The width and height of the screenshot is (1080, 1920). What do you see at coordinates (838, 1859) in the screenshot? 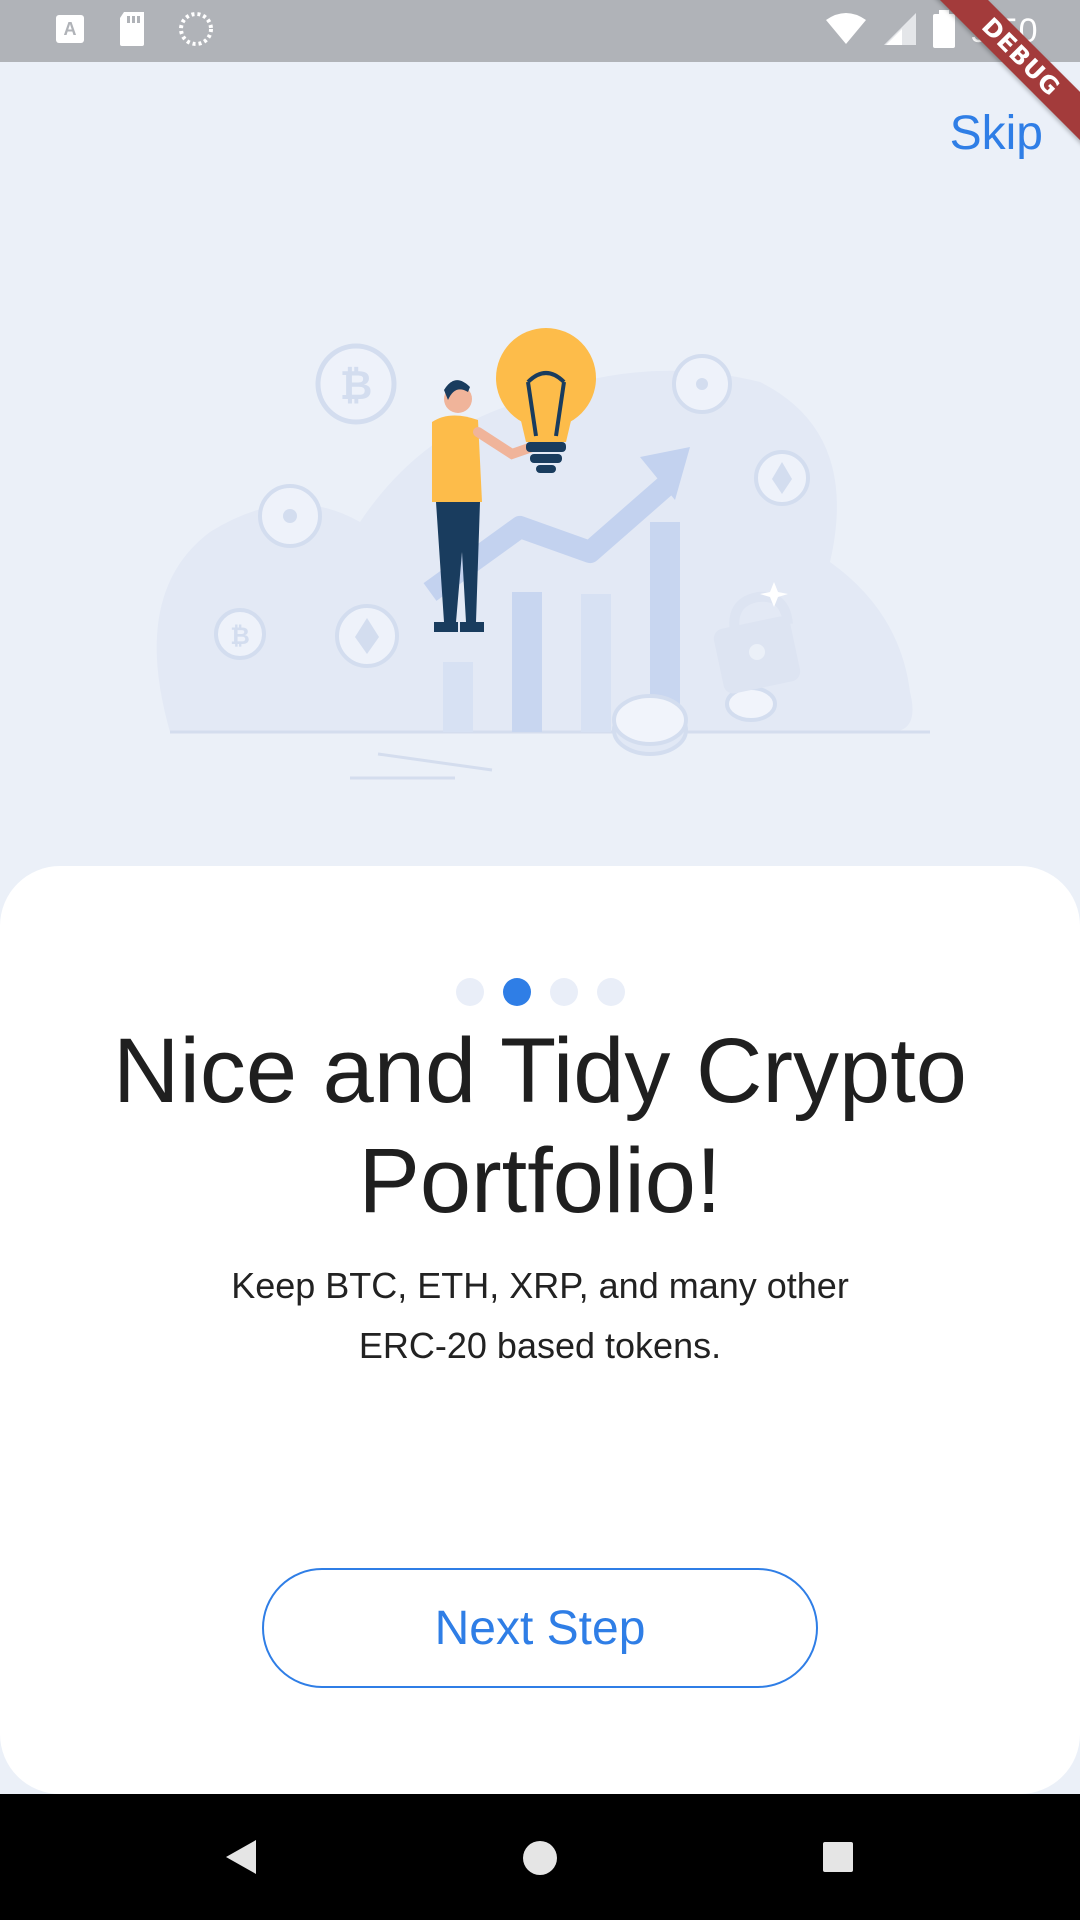
I see `recents-icon` at bounding box center [838, 1859].